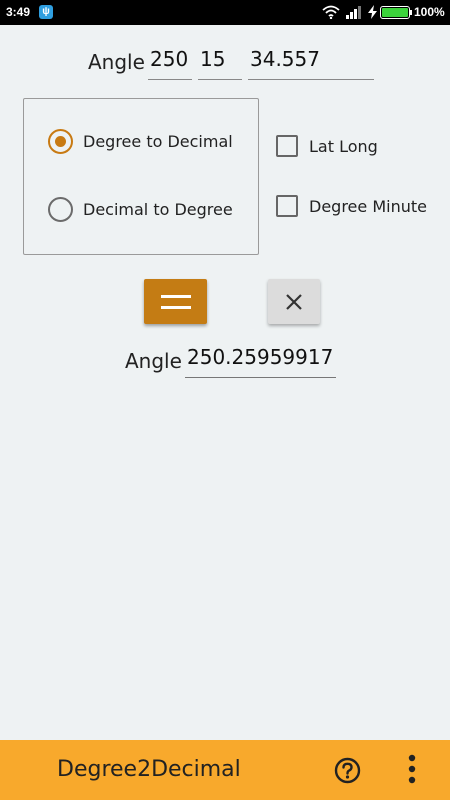  I want to click on battery-level, so click(395, 12).